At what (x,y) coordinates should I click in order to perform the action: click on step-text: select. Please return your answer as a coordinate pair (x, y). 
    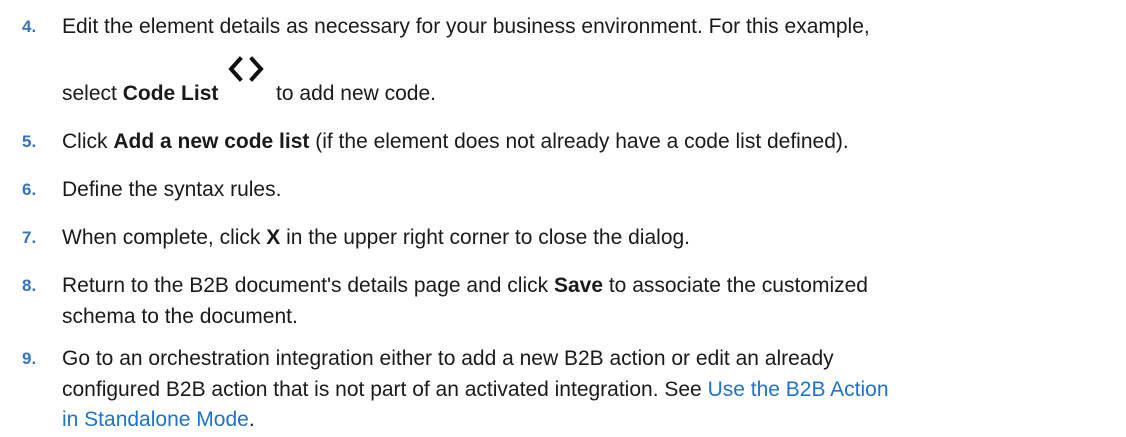
    Looking at the image, I should click on (92, 93).